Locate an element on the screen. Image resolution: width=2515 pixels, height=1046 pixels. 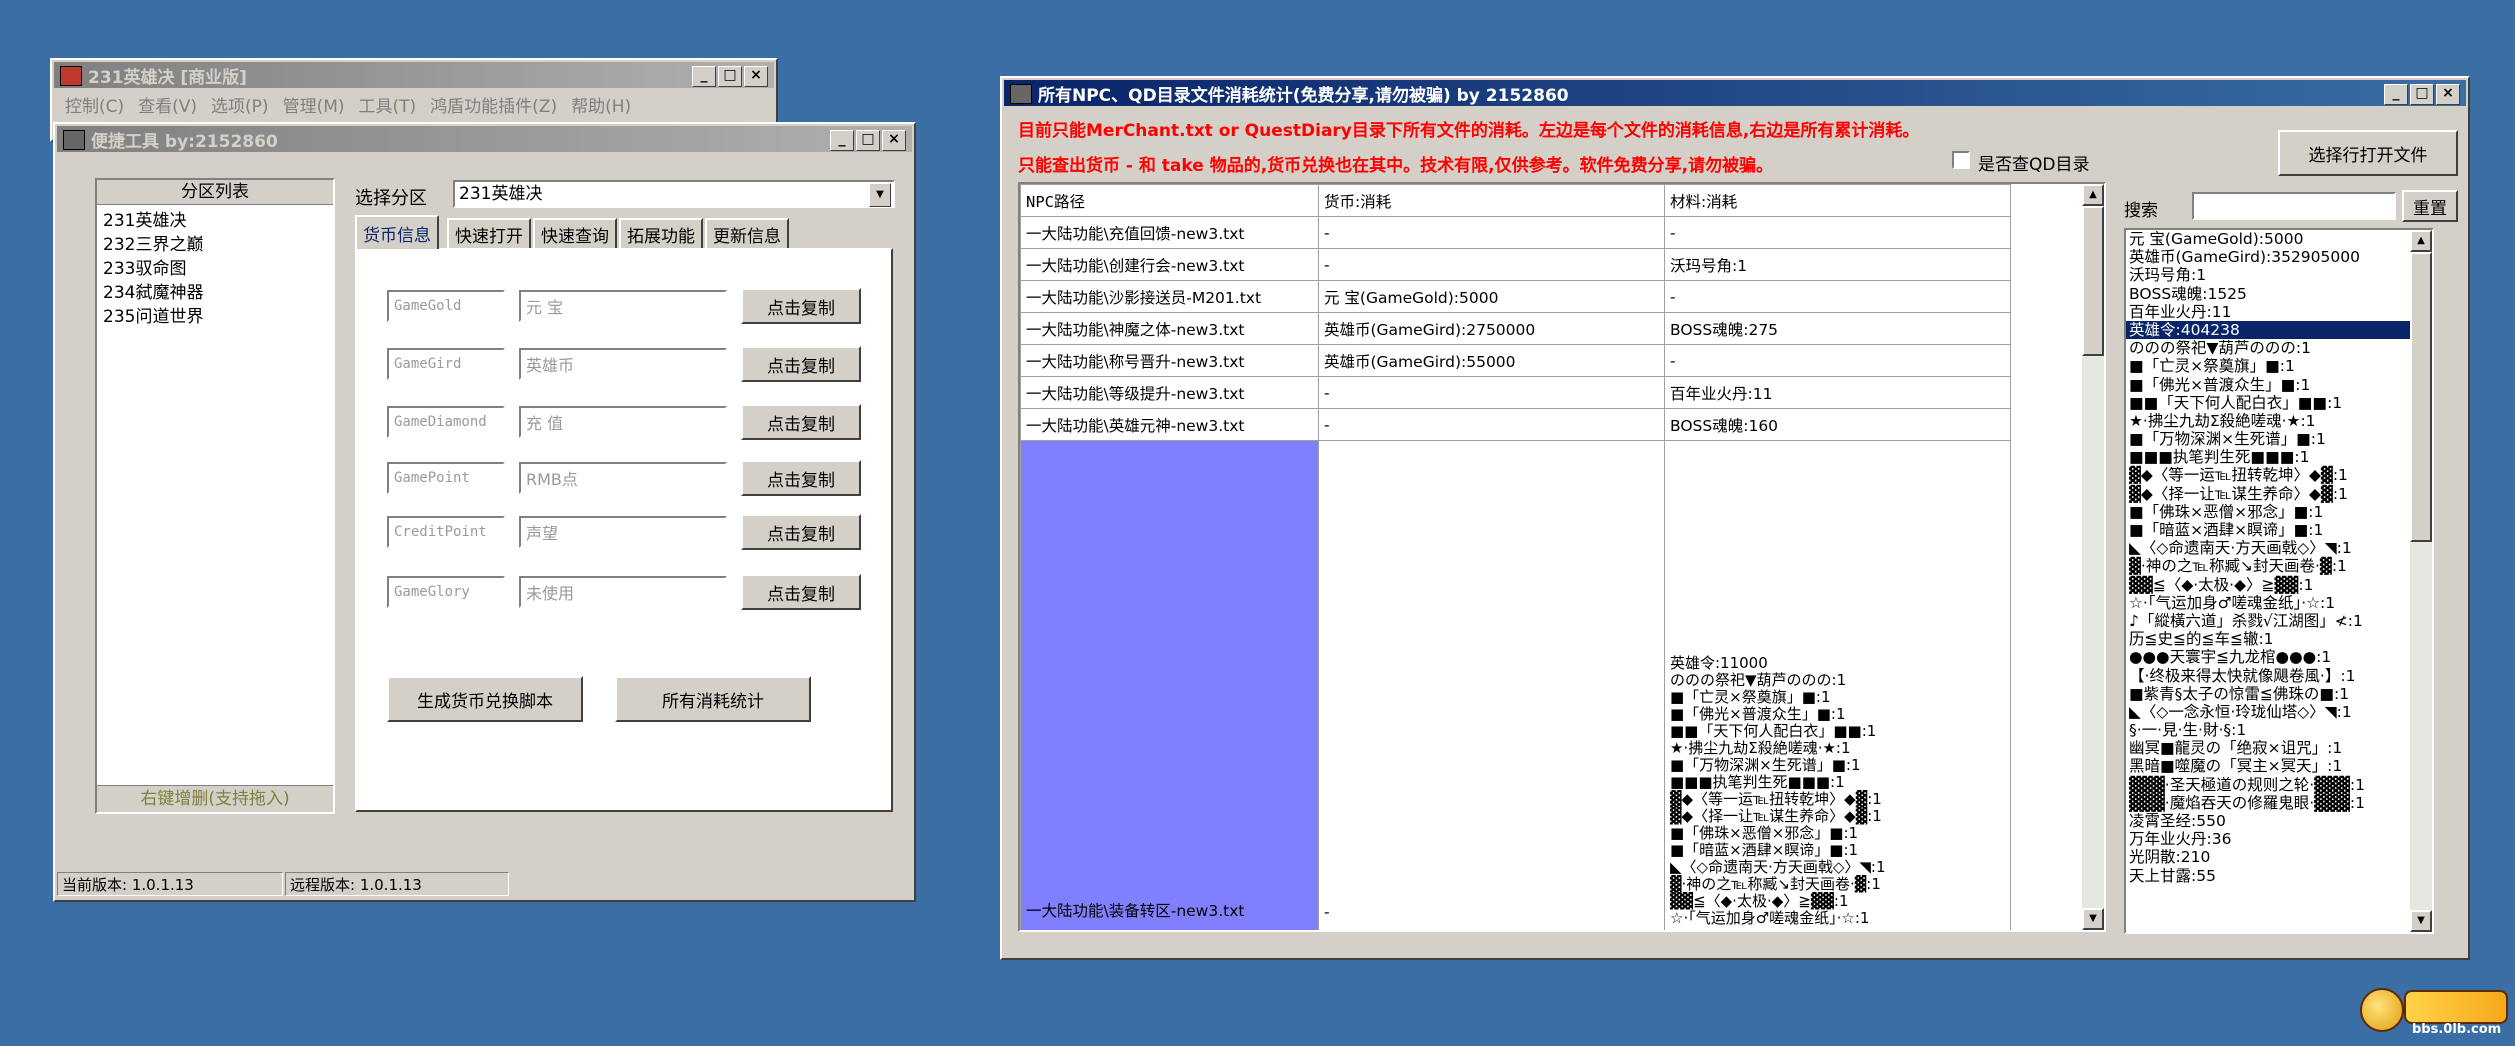
menu-view: 查看(V) is located at coordinates (167, 104).